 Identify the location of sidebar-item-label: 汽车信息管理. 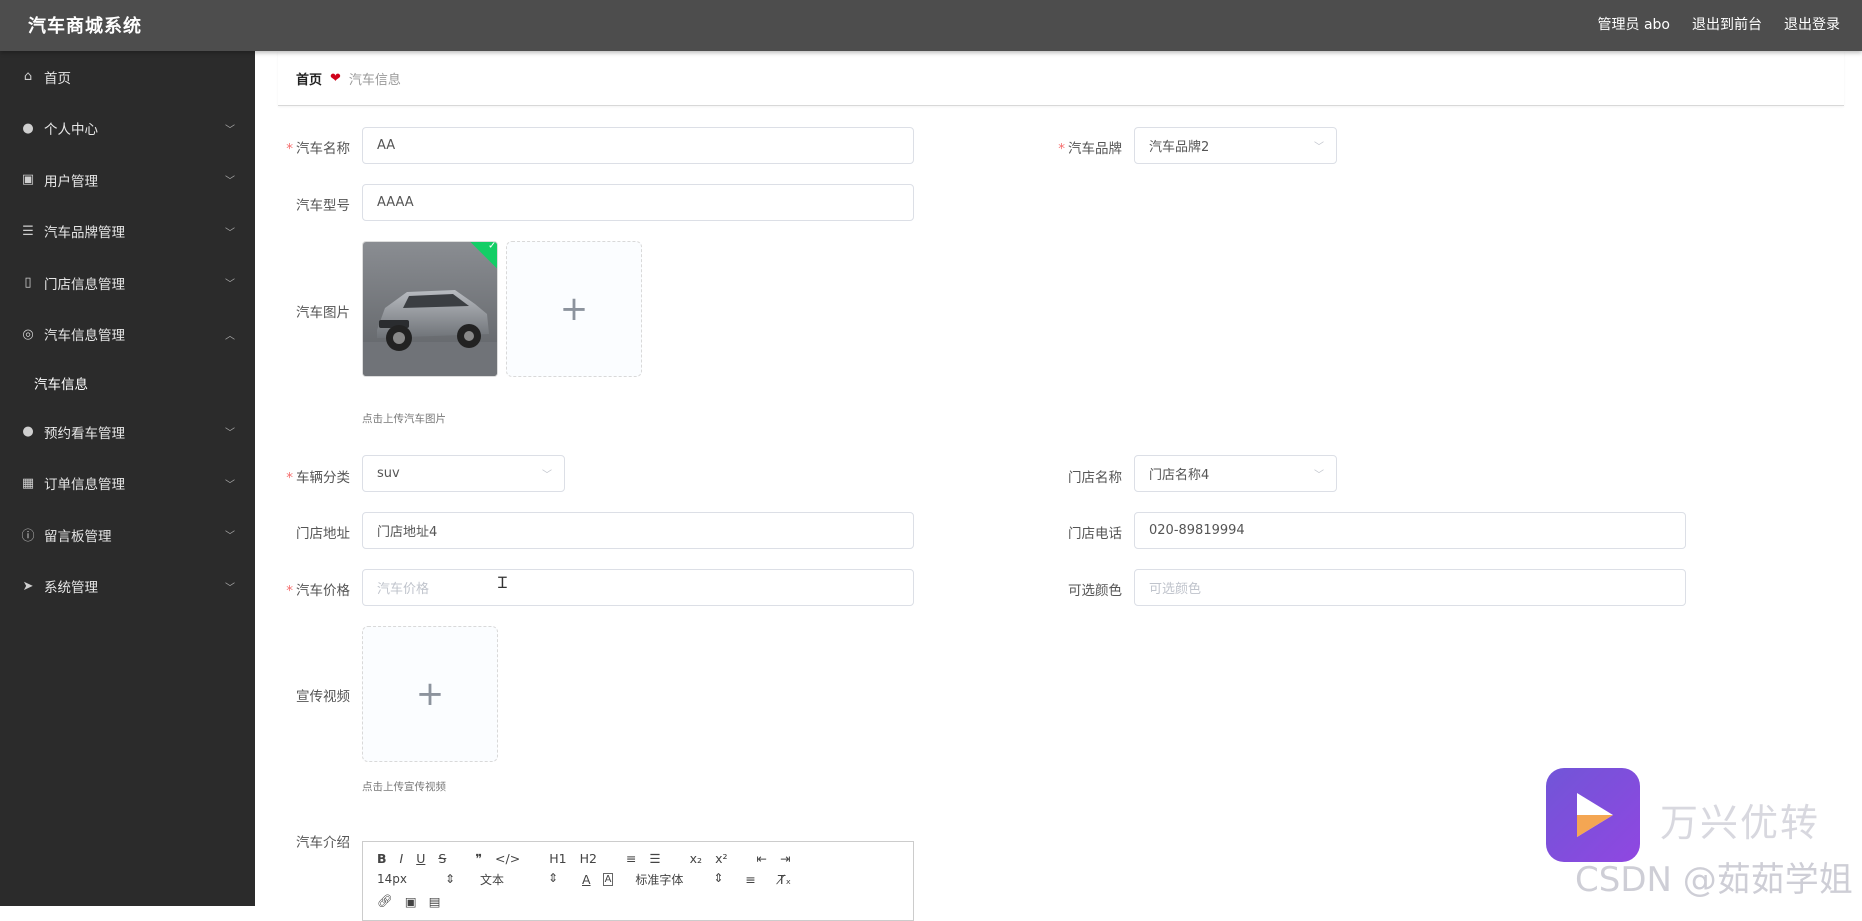
(84, 336).